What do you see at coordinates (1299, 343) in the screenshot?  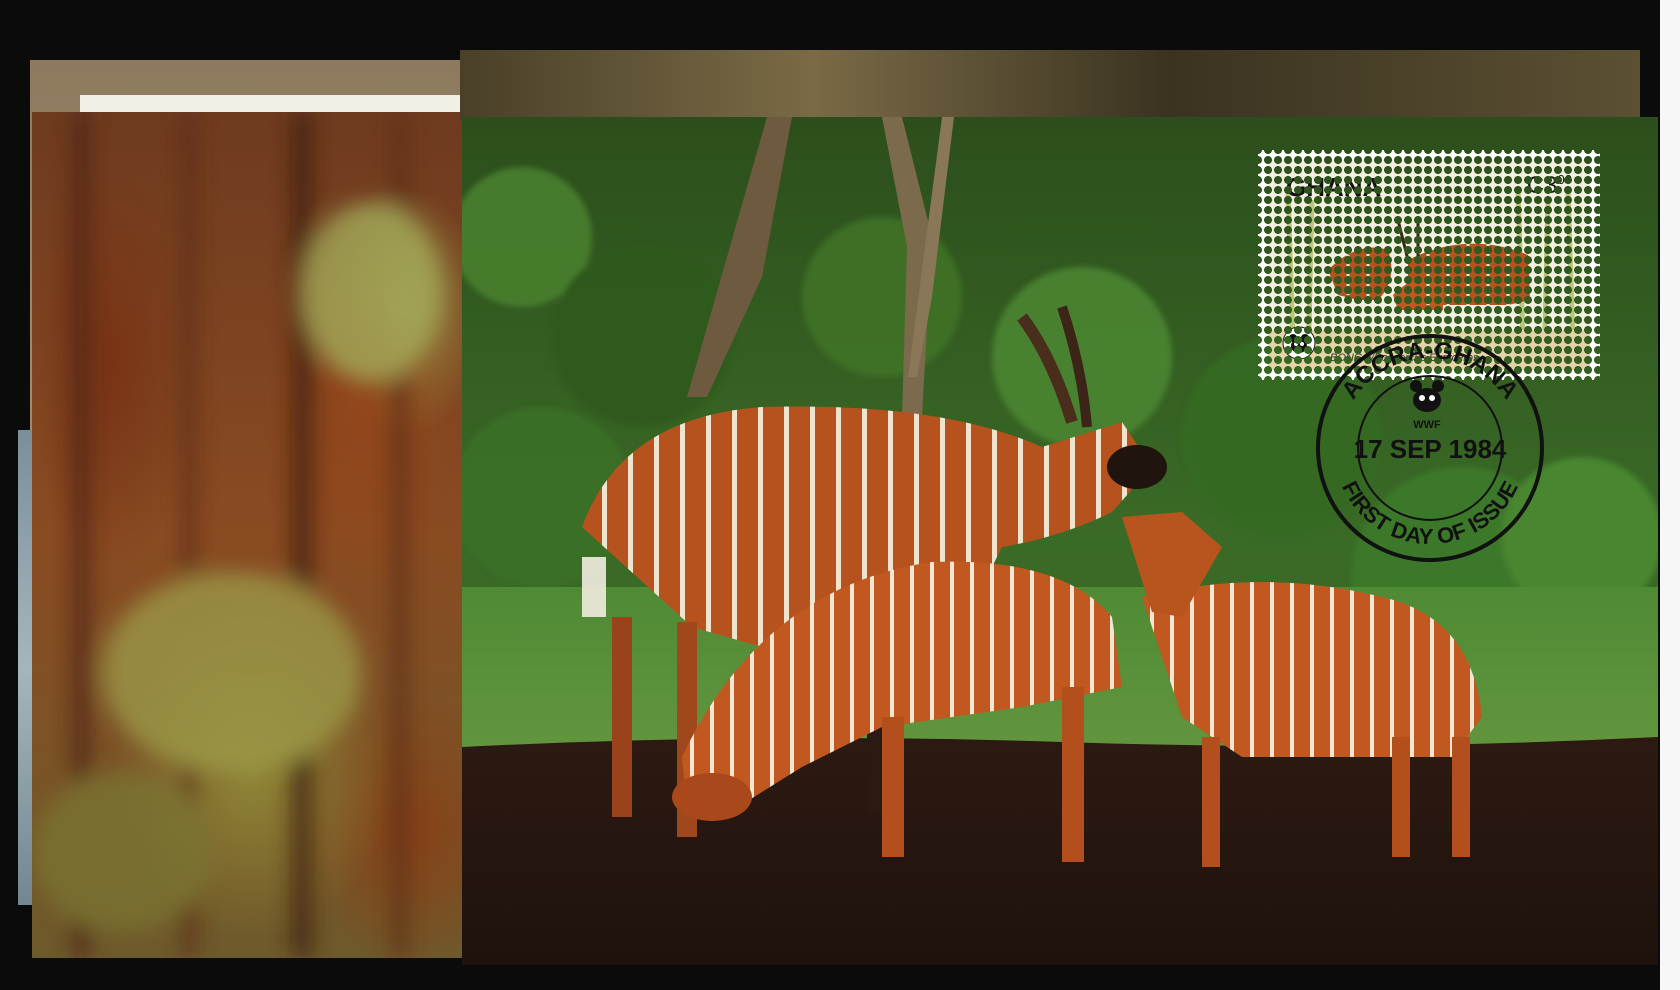 I see `panda-logo-icon` at bounding box center [1299, 343].